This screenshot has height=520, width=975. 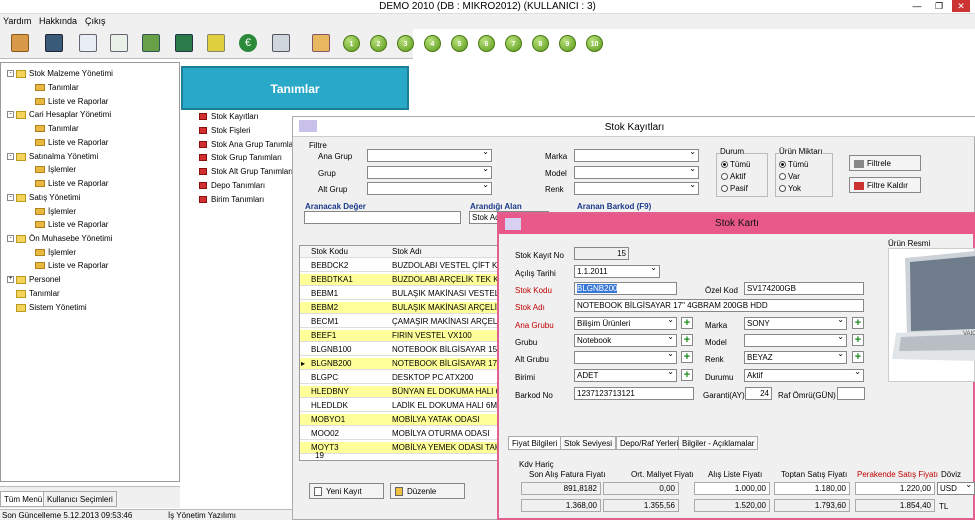 I want to click on cash-register-icon, so click(x=184, y=43).